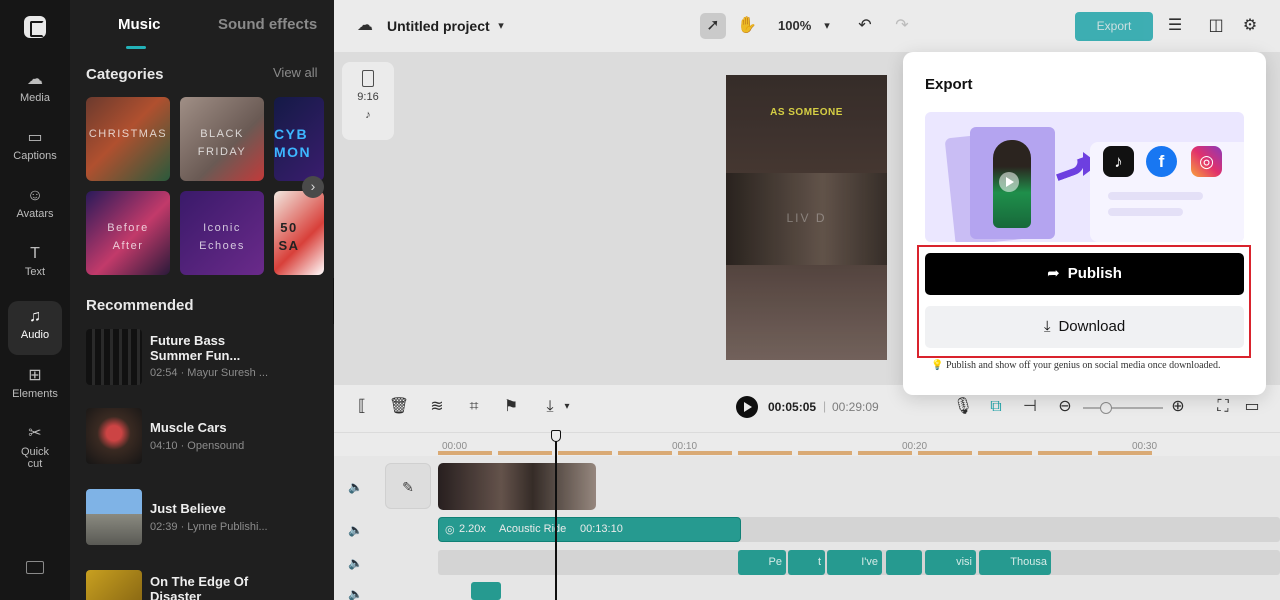 This screenshot has height=600, width=1280. Describe the element at coordinates (35, 433) in the screenshot. I see `quick-cut-icon: ✂` at that location.